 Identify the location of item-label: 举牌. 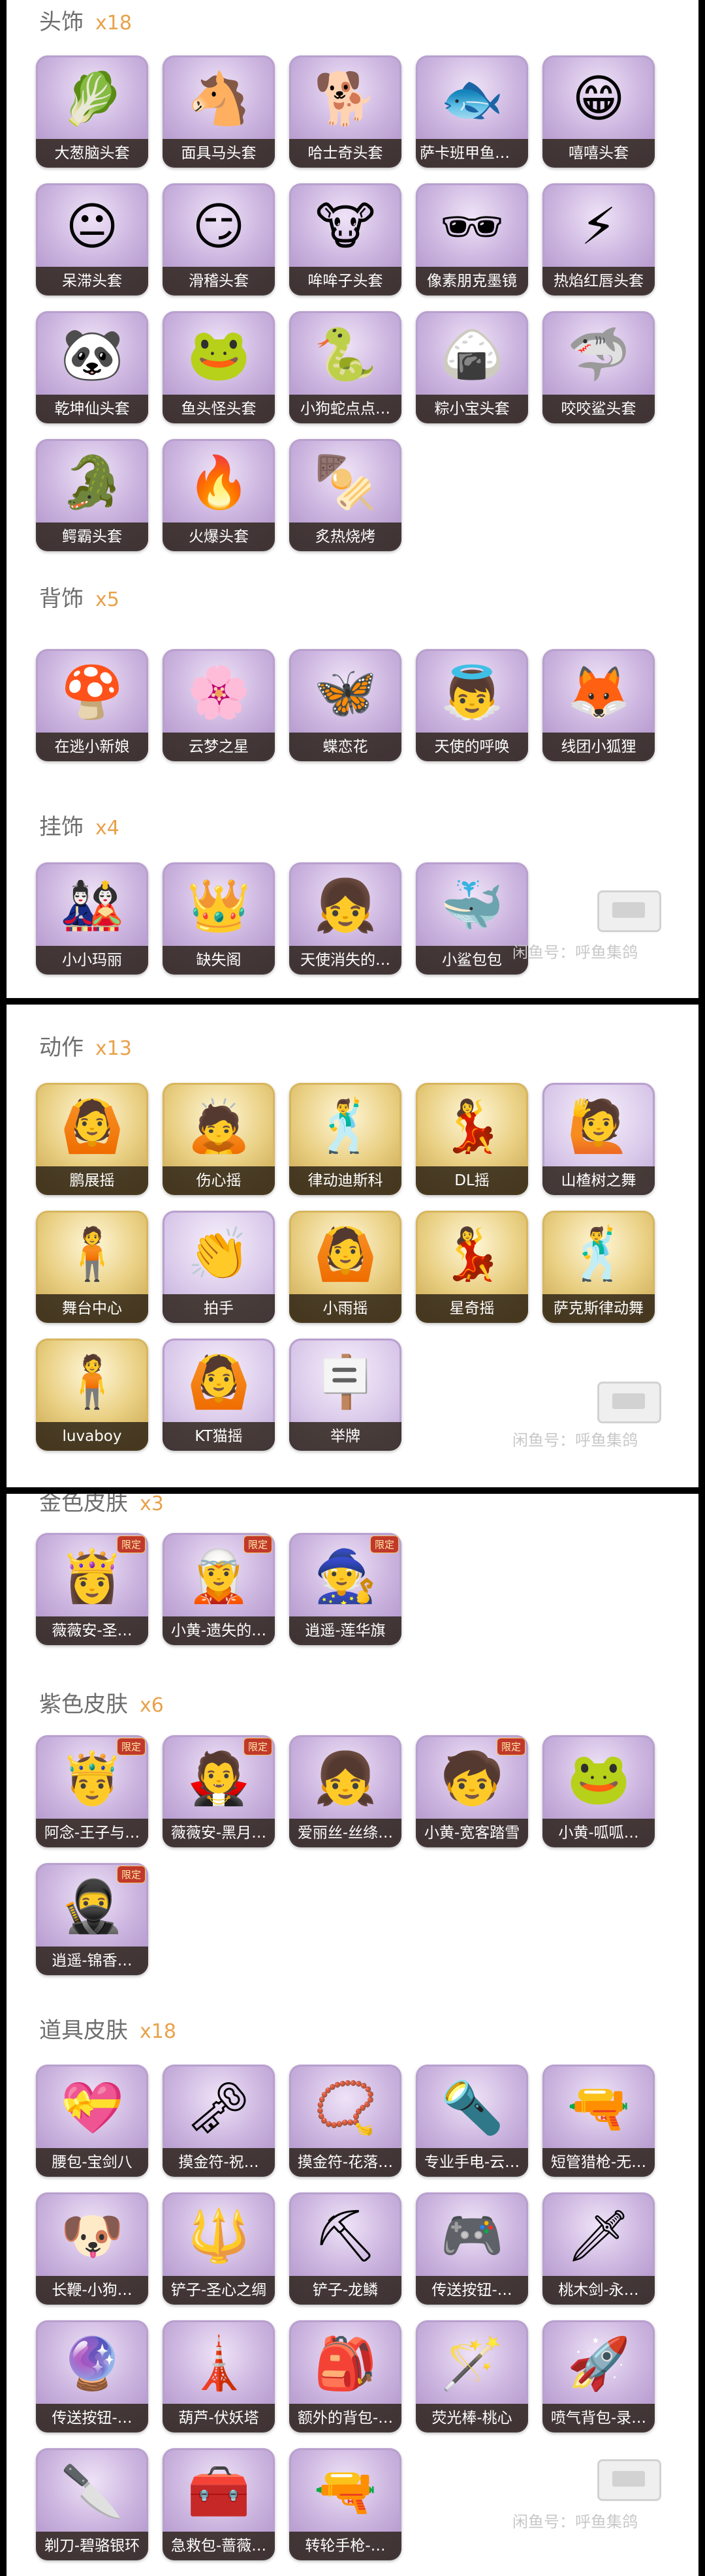
(345, 1436).